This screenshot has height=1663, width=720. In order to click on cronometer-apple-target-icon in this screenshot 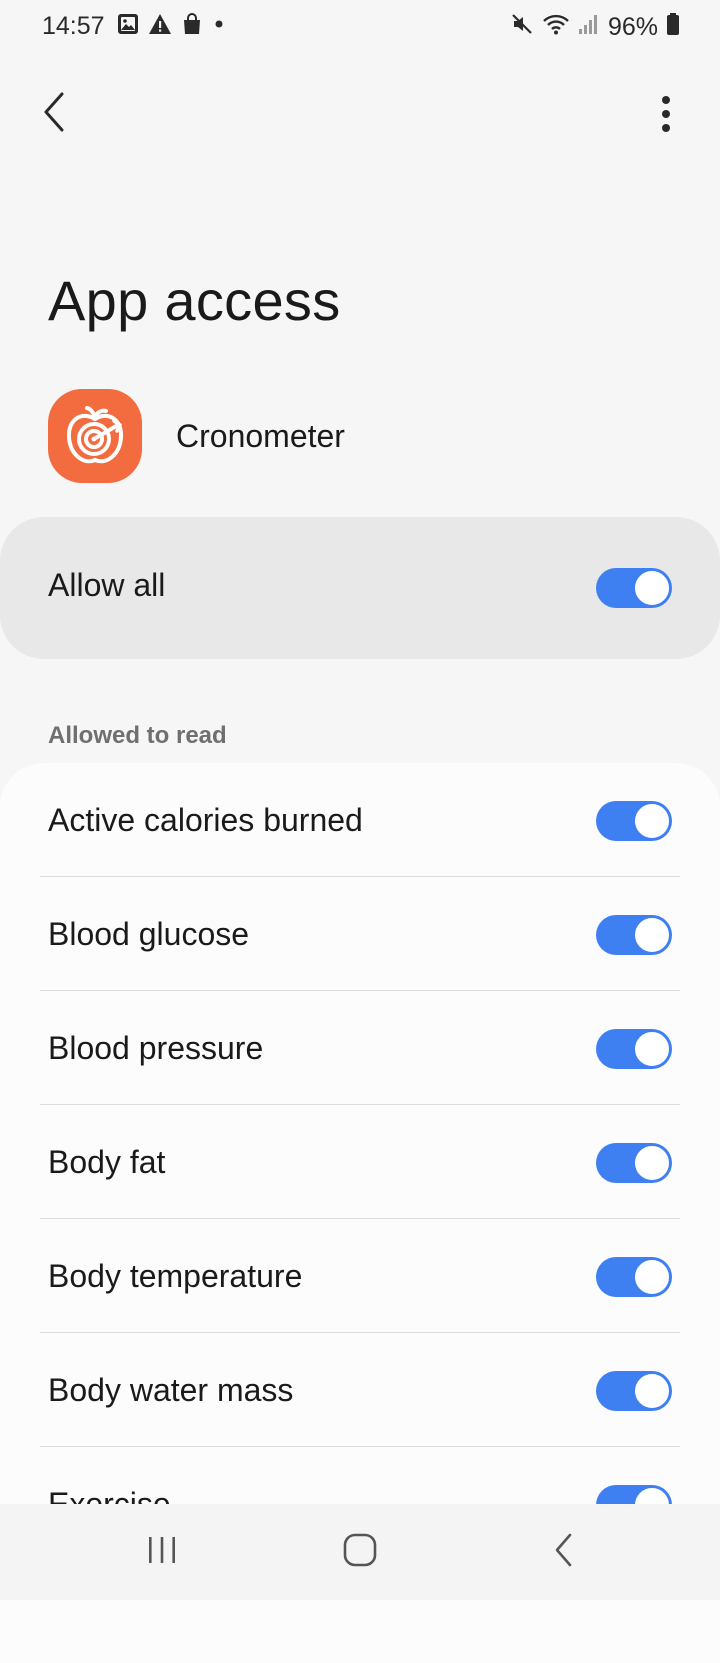, I will do `click(95, 436)`.